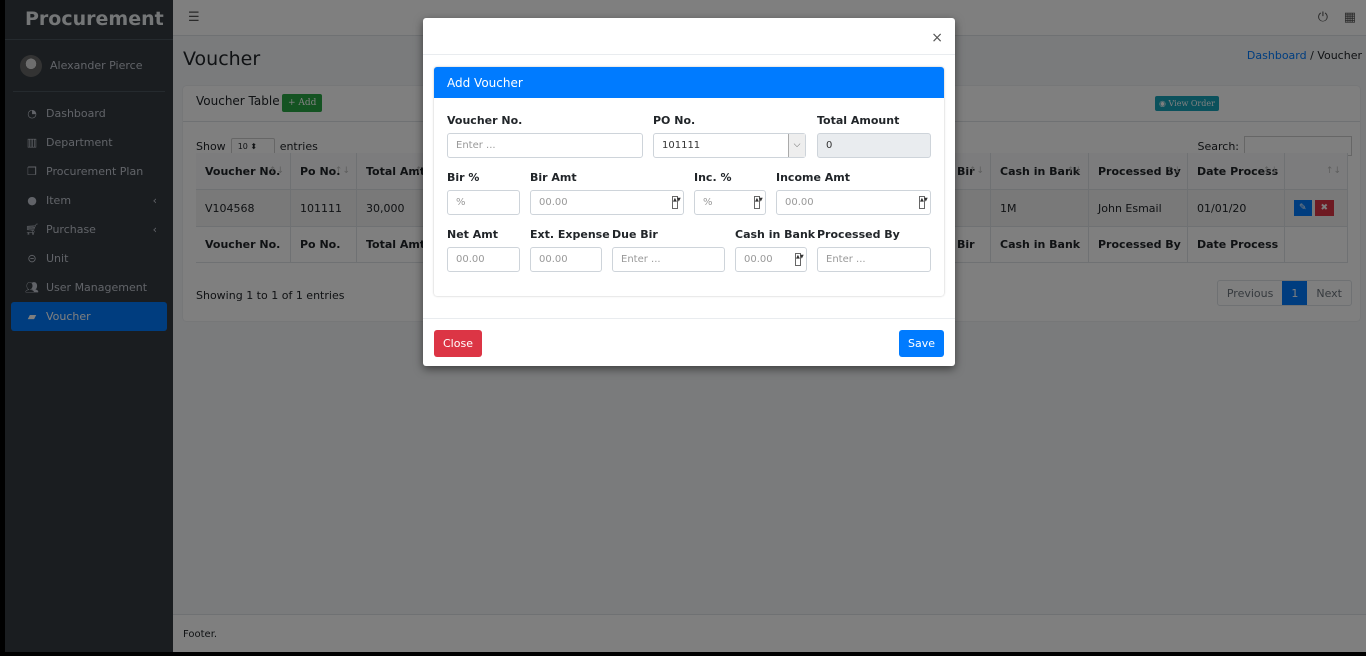 This screenshot has width=1366, height=656. Describe the element at coordinates (681, 145) in the screenshot. I see `po-no-value: 101111` at that location.